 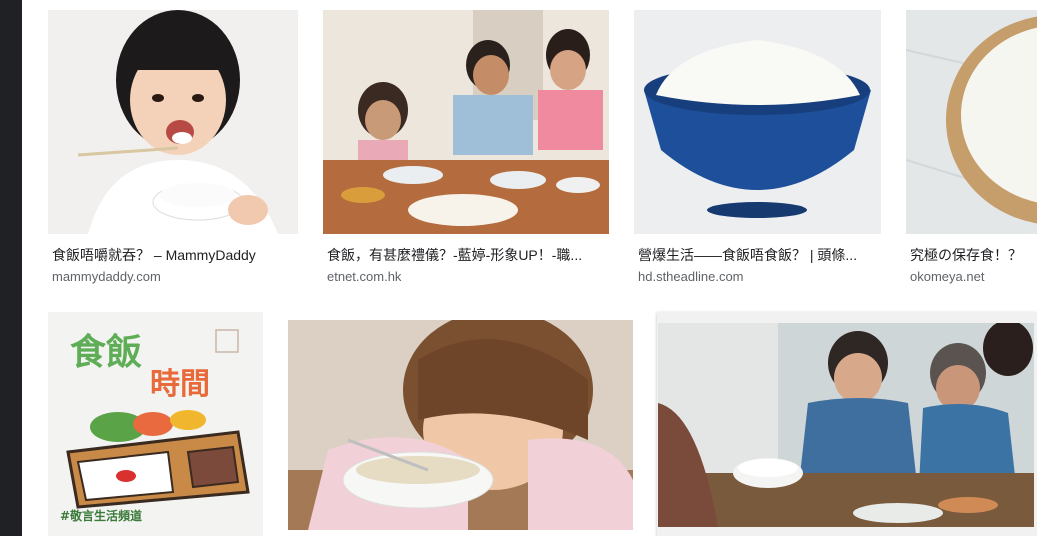 I want to click on rice-bowl-image, so click(x=757, y=122).